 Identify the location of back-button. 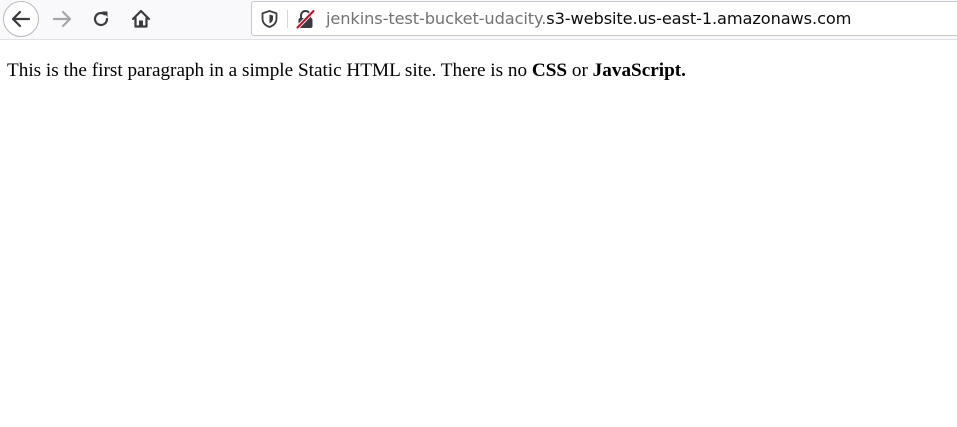
(21, 19).